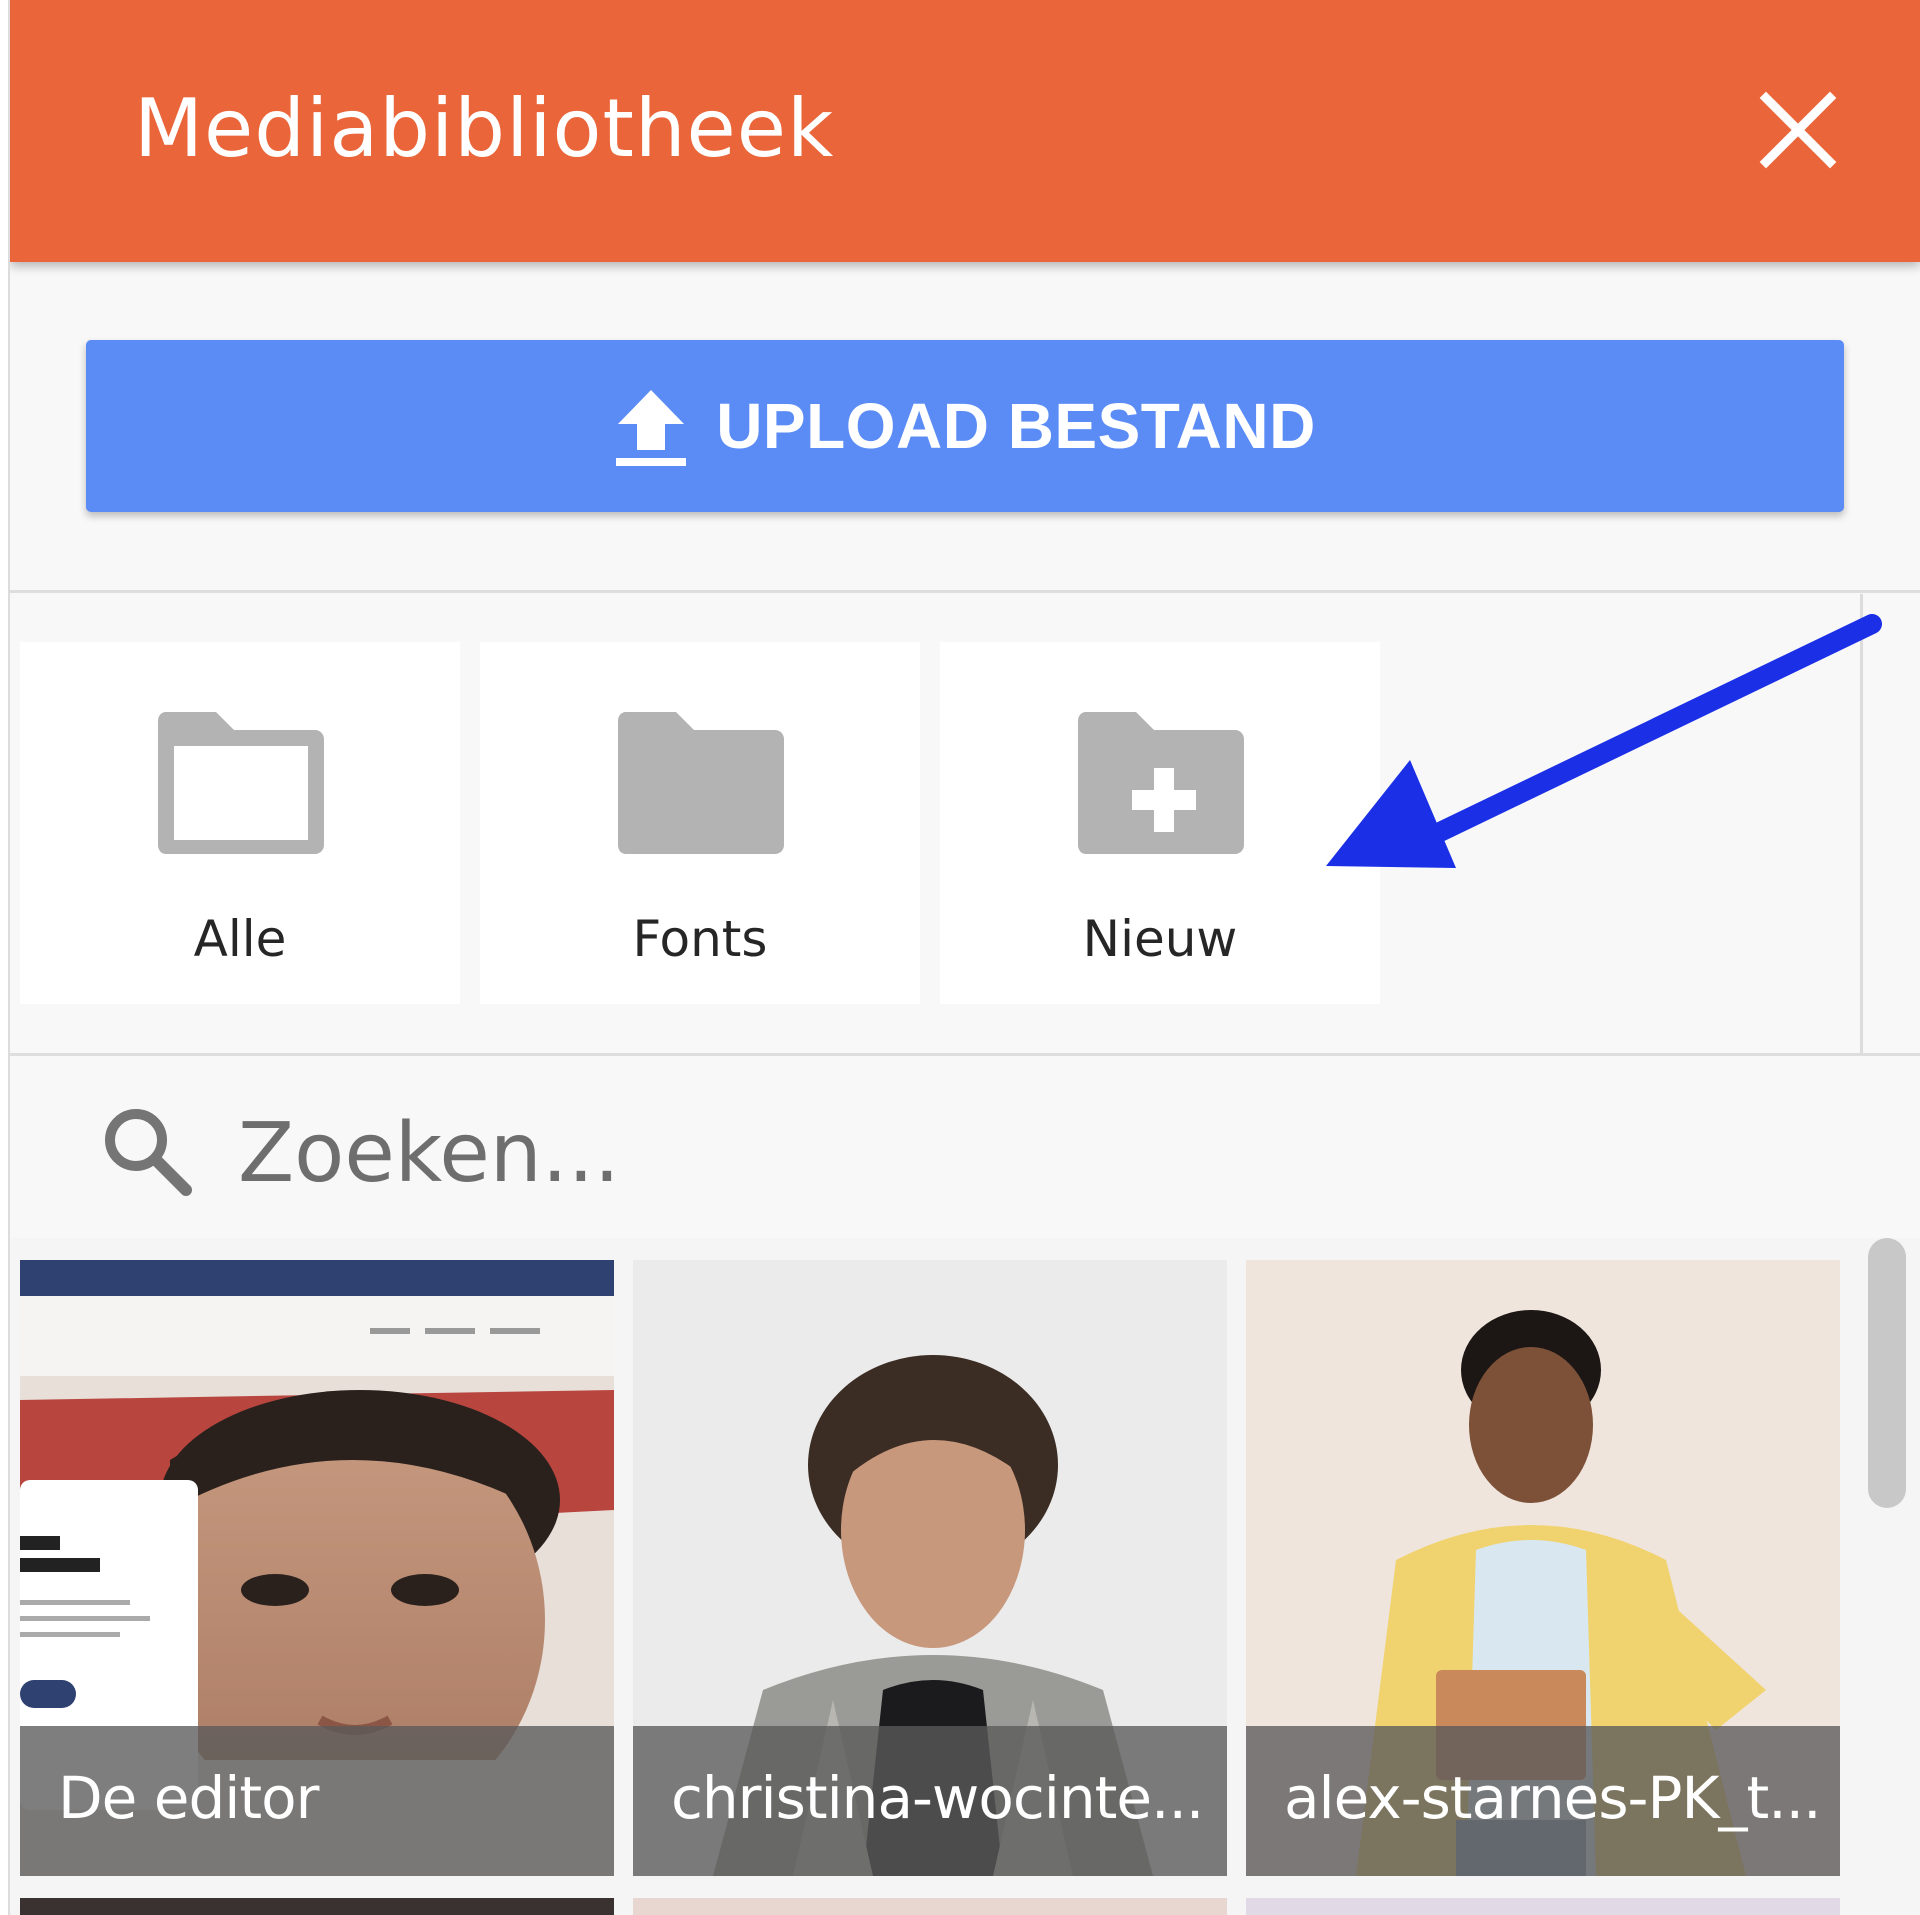 This screenshot has height=1915, width=1920. What do you see at coordinates (148, 1152) in the screenshot?
I see `search-icon` at bounding box center [148, 1152].